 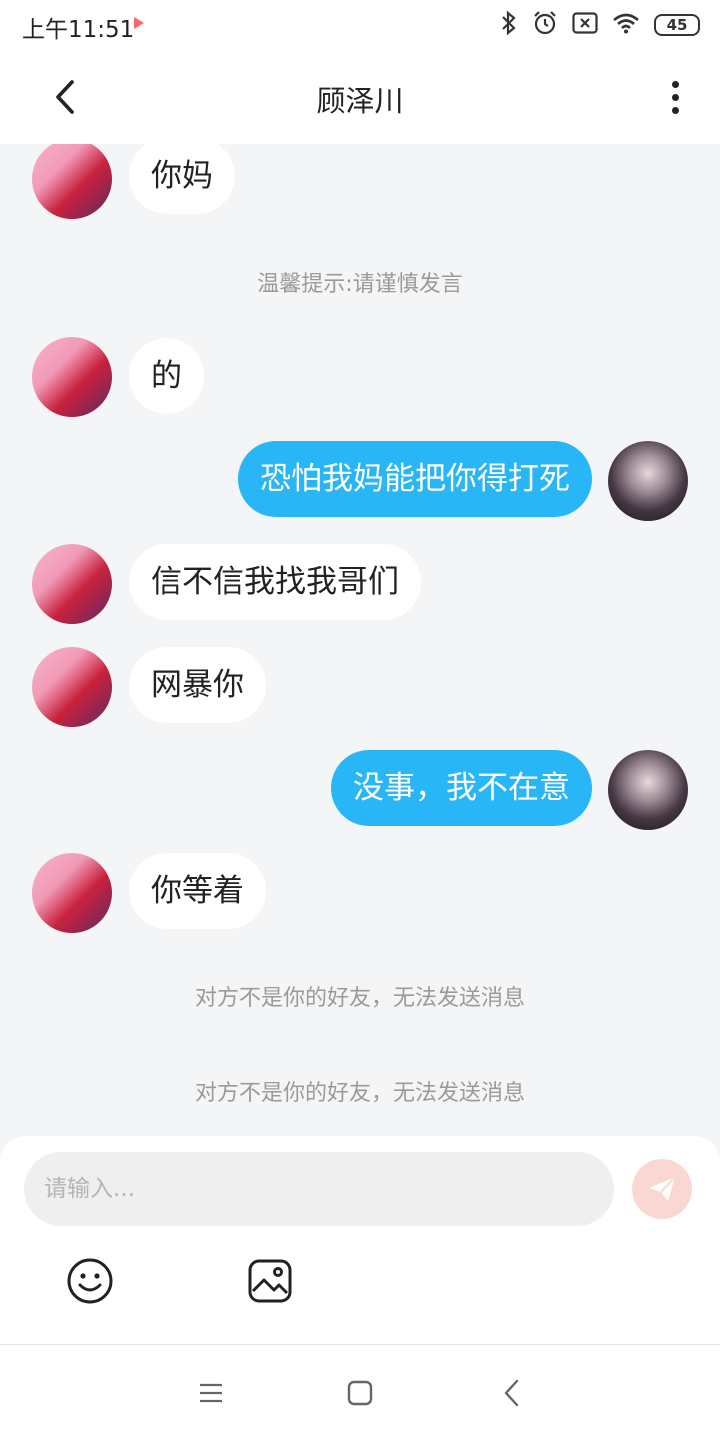 I want to click on menu-button, so click(x=211, y=1393).